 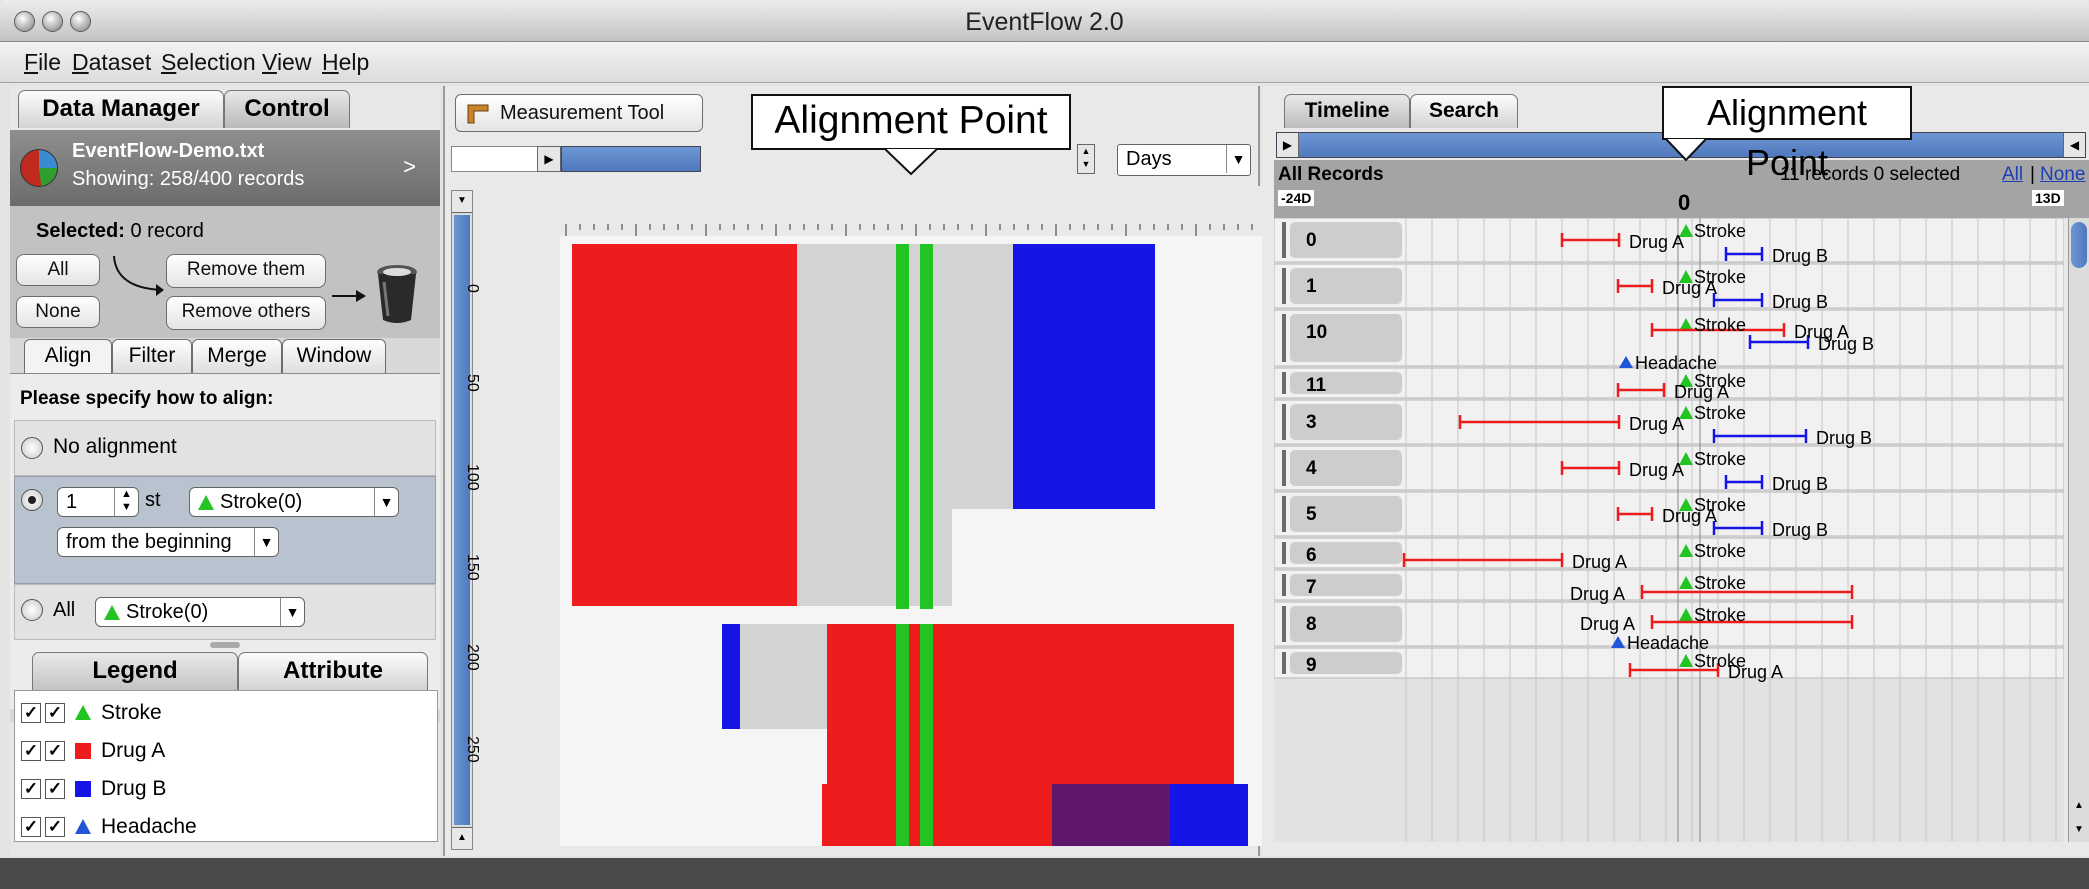 I want to click on drugB-block, so click(x=731, y=676).